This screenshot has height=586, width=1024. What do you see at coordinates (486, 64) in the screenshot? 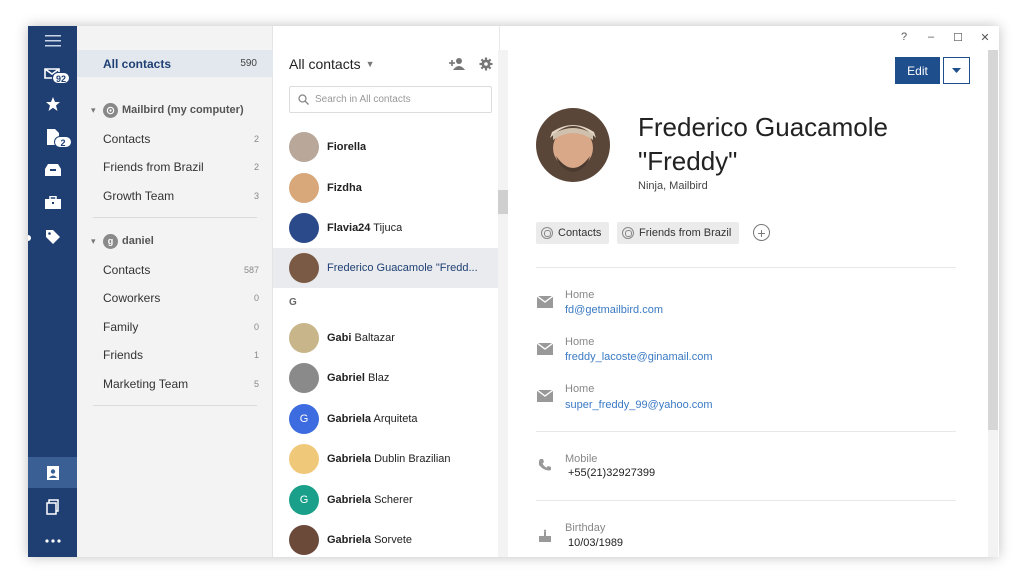
I see `settings-button` at bounding box center [486, 64].